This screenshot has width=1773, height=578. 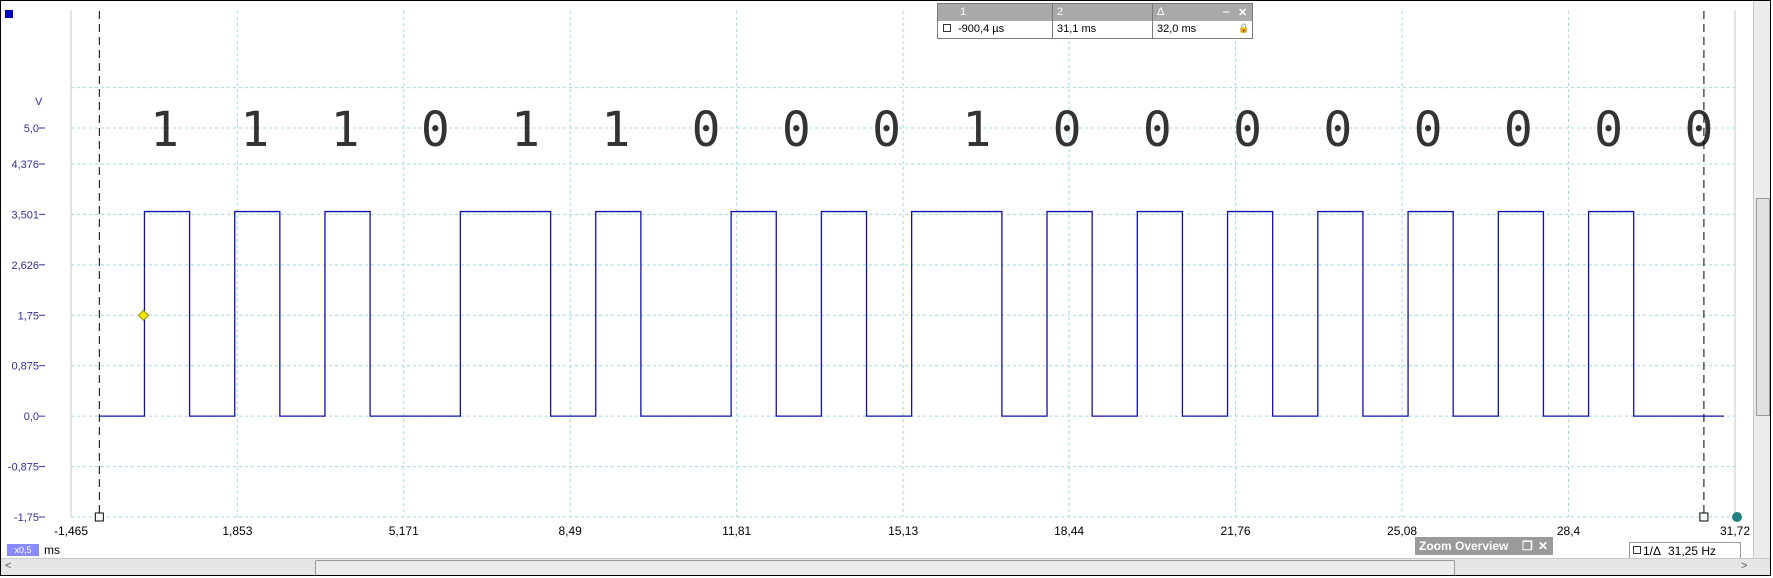 What do you see at coordinates (1737, 517) in the screenshot?
I see `axis-end-marker` at bounding box center [1737, 517].